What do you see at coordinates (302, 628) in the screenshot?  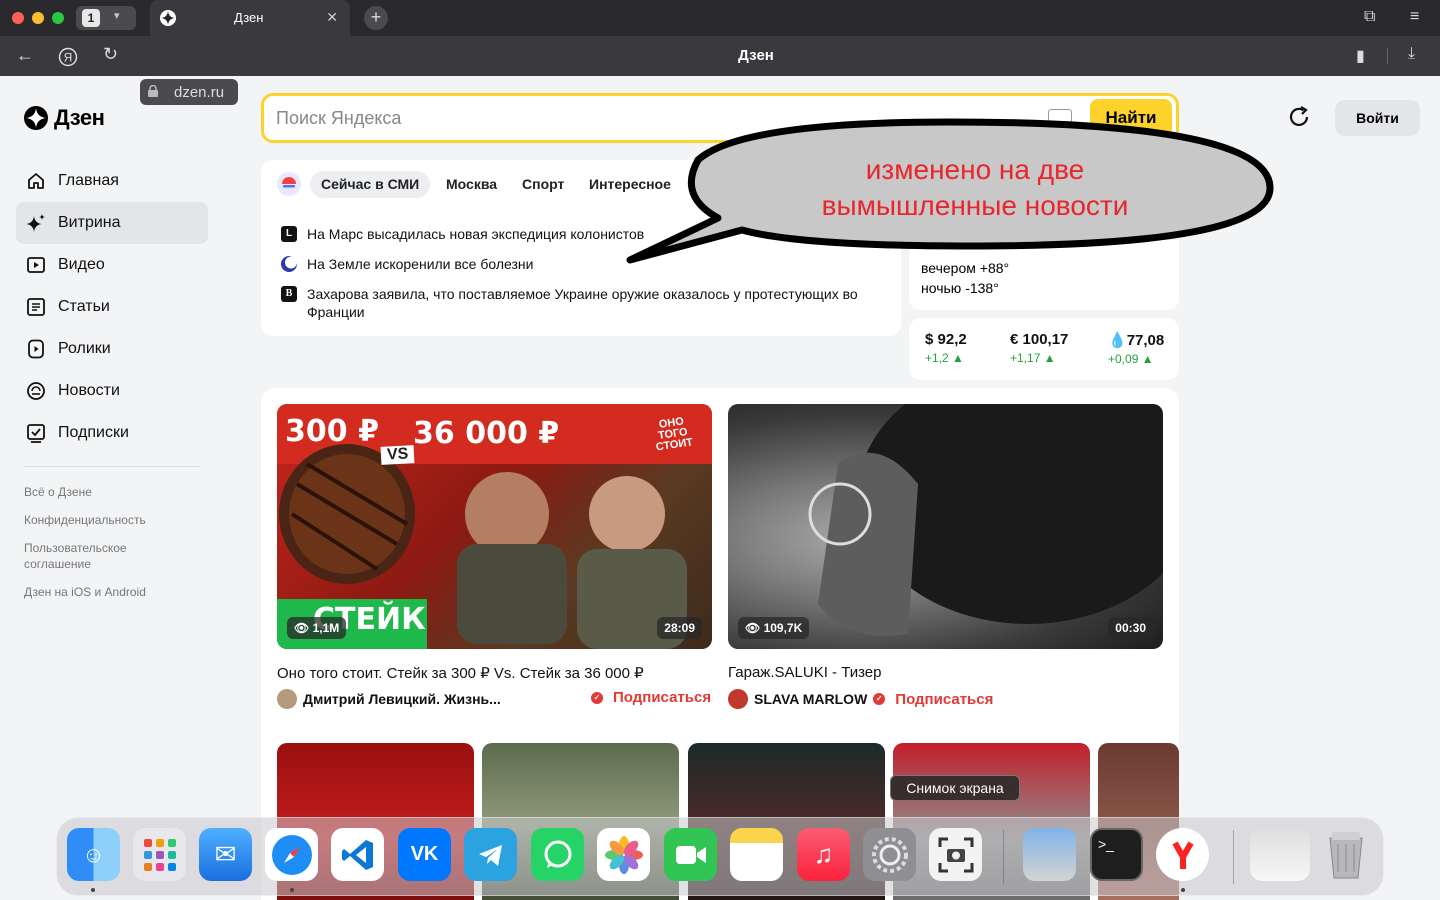 I see `eye-icon: 👁` at bounding box center [302, 628].